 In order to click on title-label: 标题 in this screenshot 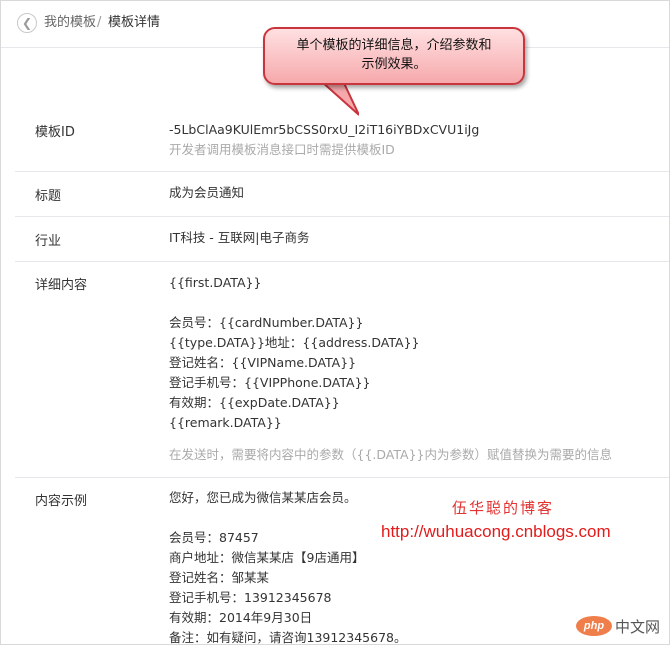, I will do `click(48, 196)`.